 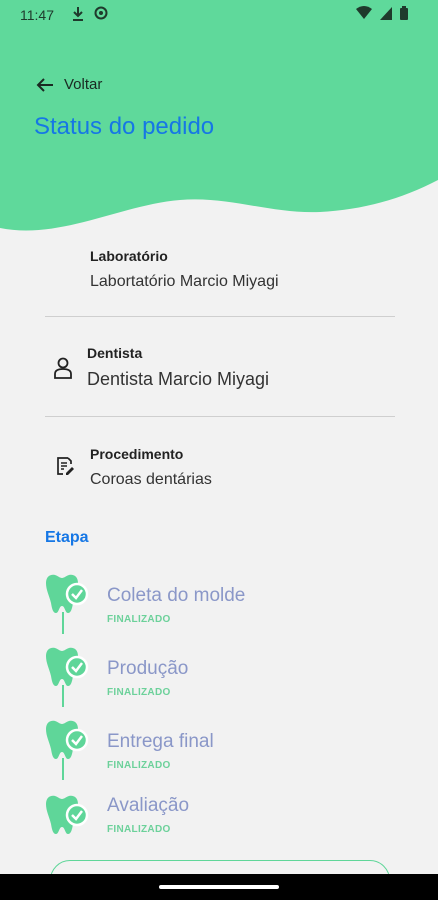 I want to click on system-navigation-bar, so click(x=219, y=887).